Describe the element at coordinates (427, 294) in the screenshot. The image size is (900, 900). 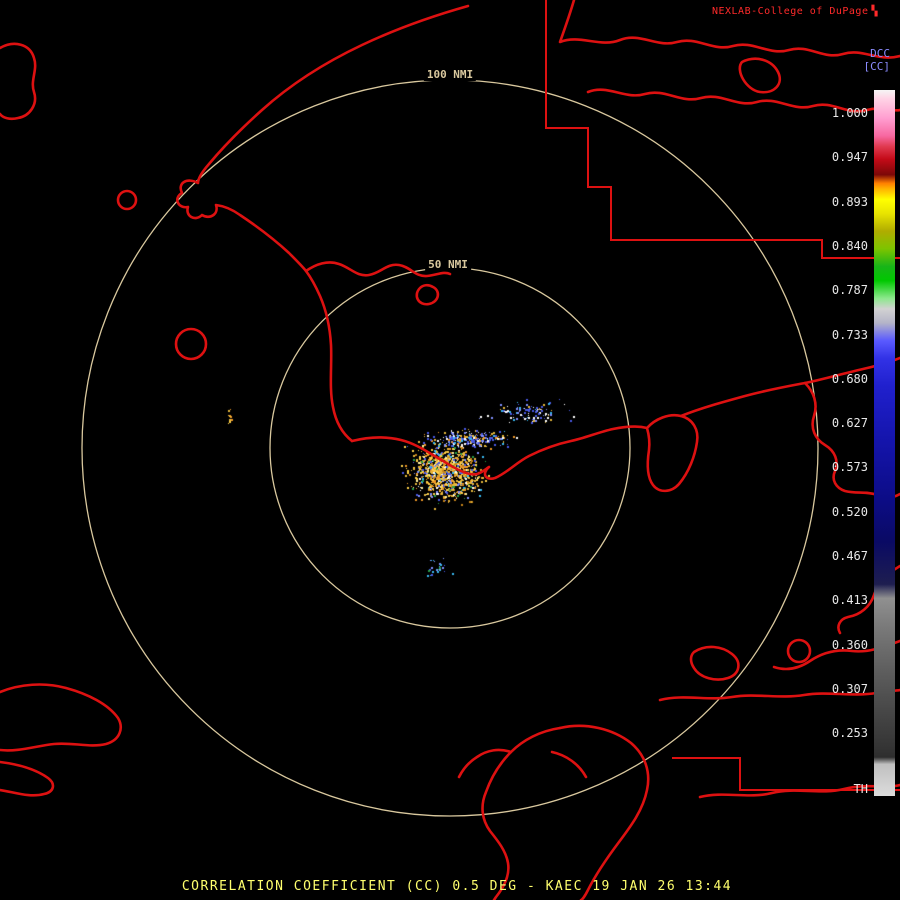
I see `small-lake-loop` at that location.